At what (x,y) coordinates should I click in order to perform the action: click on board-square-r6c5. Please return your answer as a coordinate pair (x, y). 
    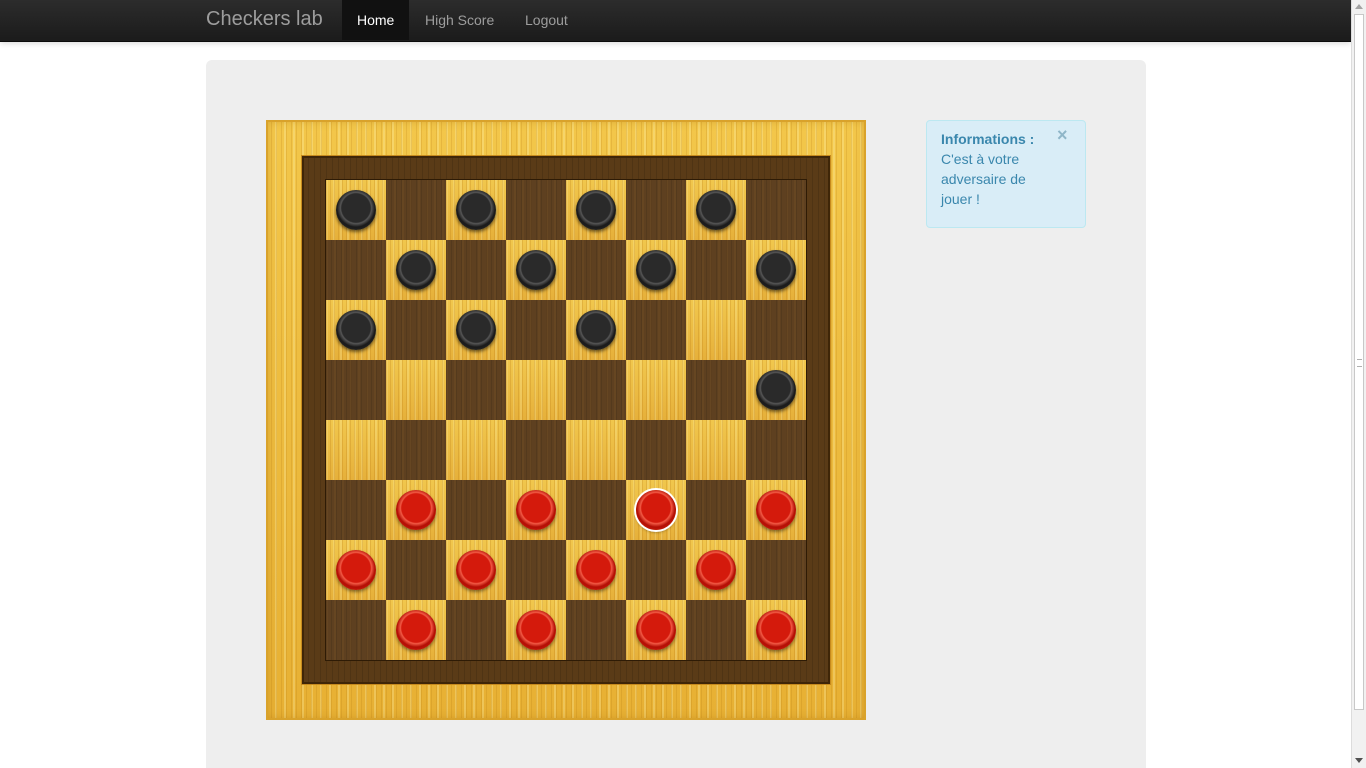
    Looking at the image, I should click on (656, 570).